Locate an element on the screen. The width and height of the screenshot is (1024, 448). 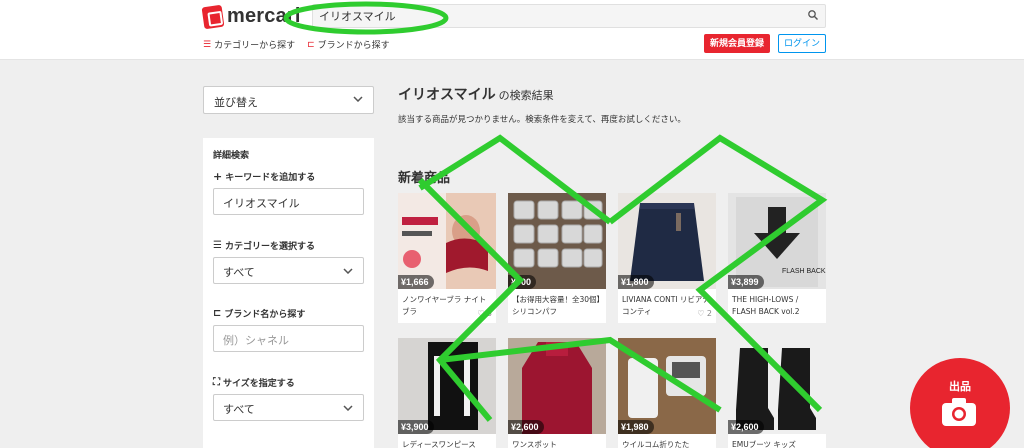
sort-label: 並び替え is located at coordinates (236, 102).